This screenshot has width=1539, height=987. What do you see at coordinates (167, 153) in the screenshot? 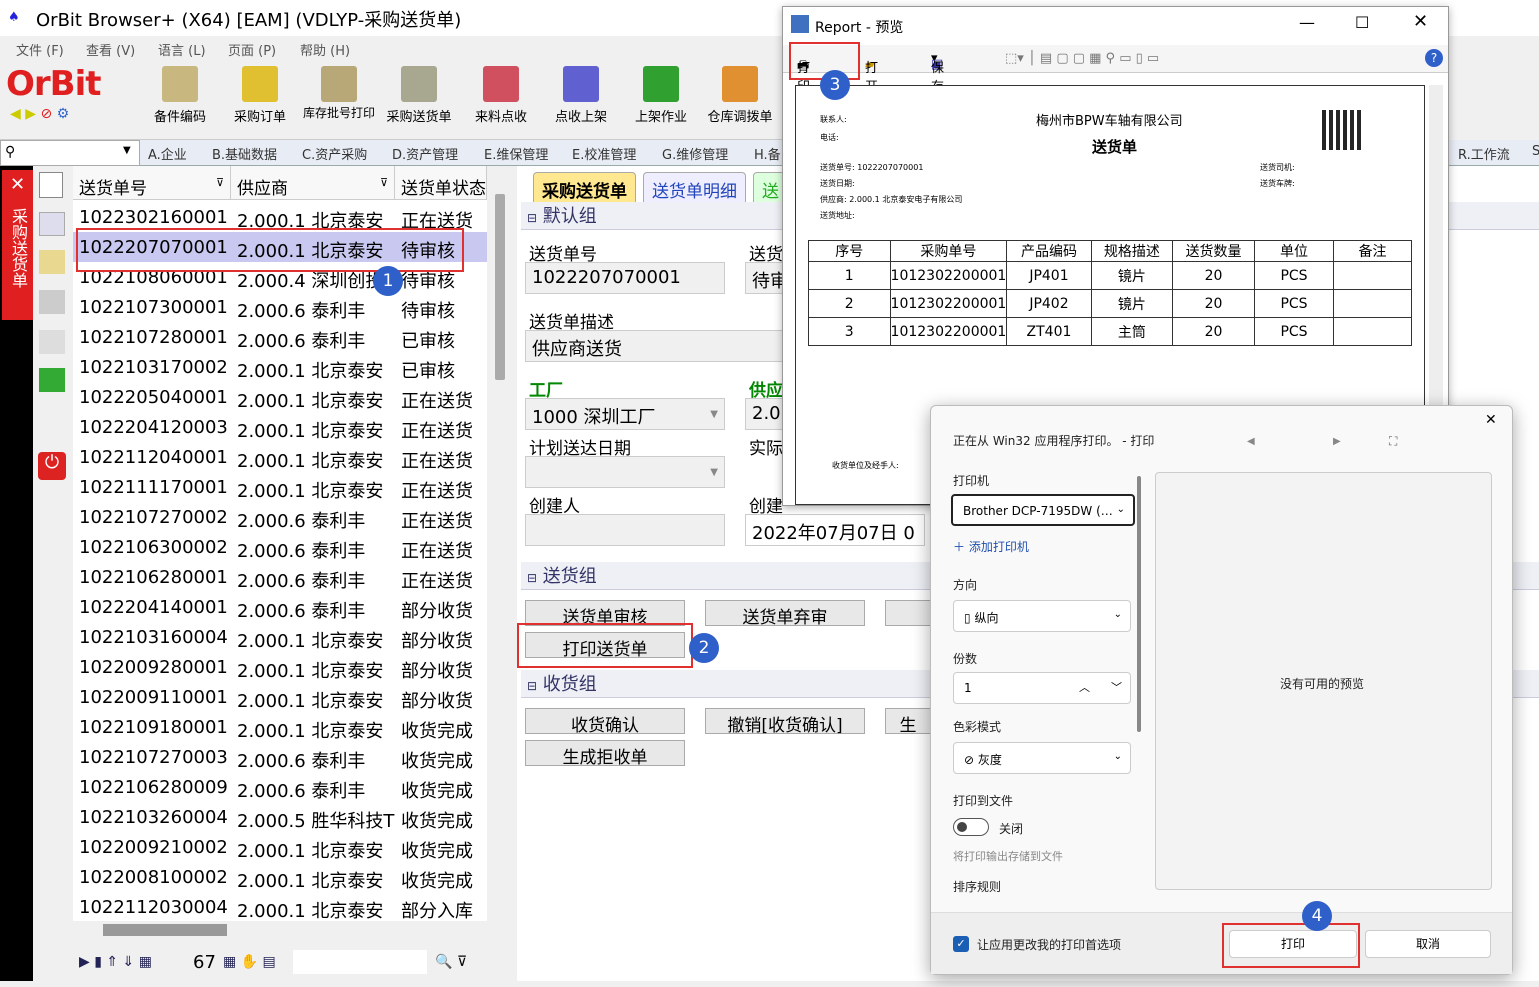
I see `tab-enterprise: A.企业` at bounding box center [167, 153].